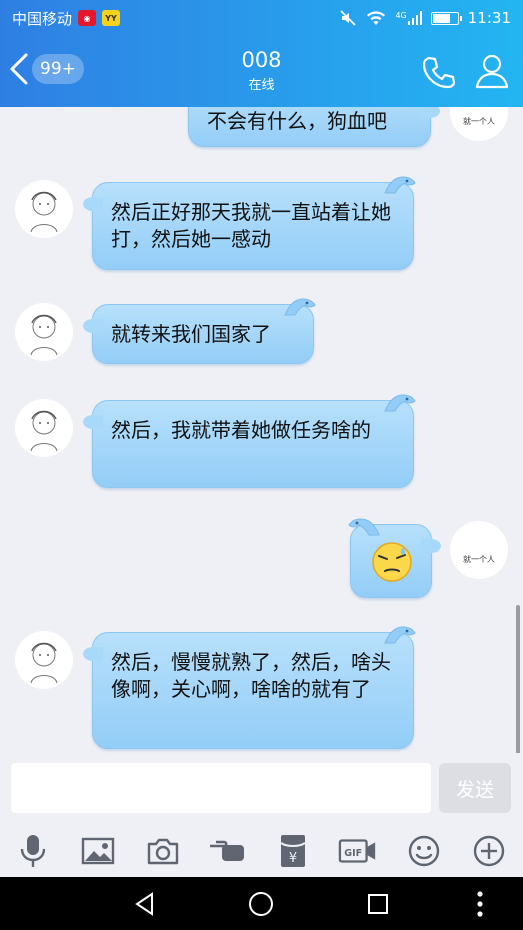  I want to click on mute-icon, so click(348, 18).